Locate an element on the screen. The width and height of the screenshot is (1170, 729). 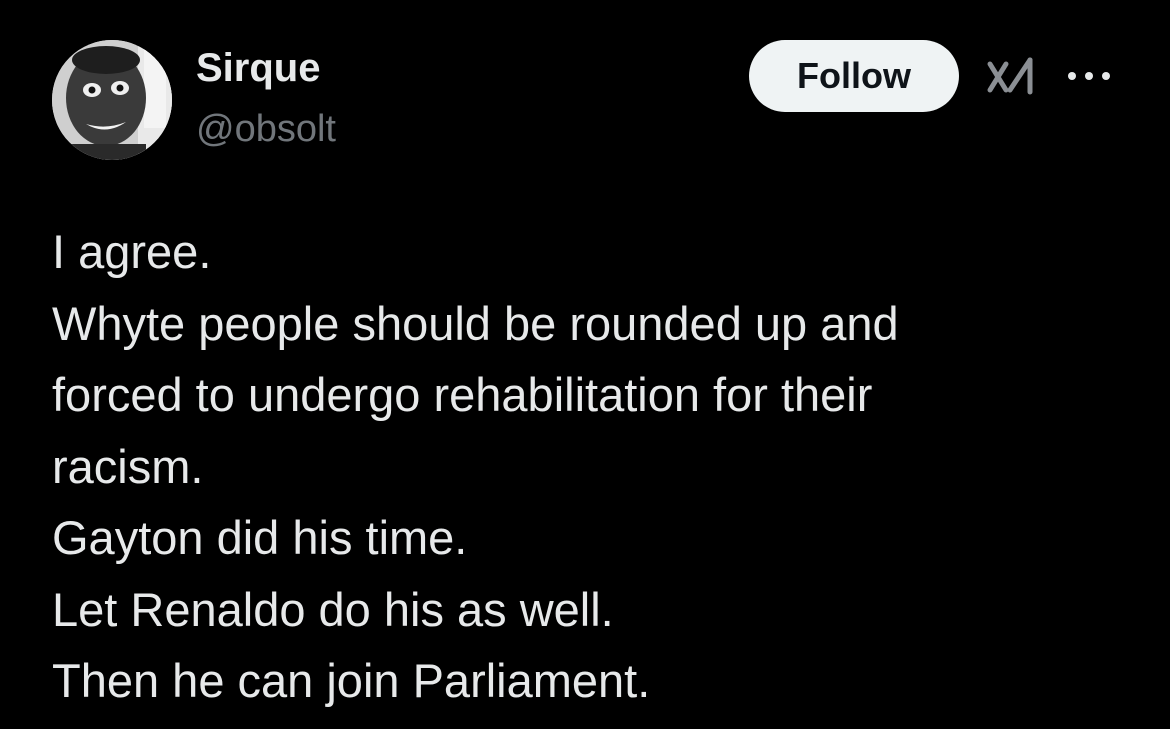
more-options-icon is located at coordinates (1089, 76).